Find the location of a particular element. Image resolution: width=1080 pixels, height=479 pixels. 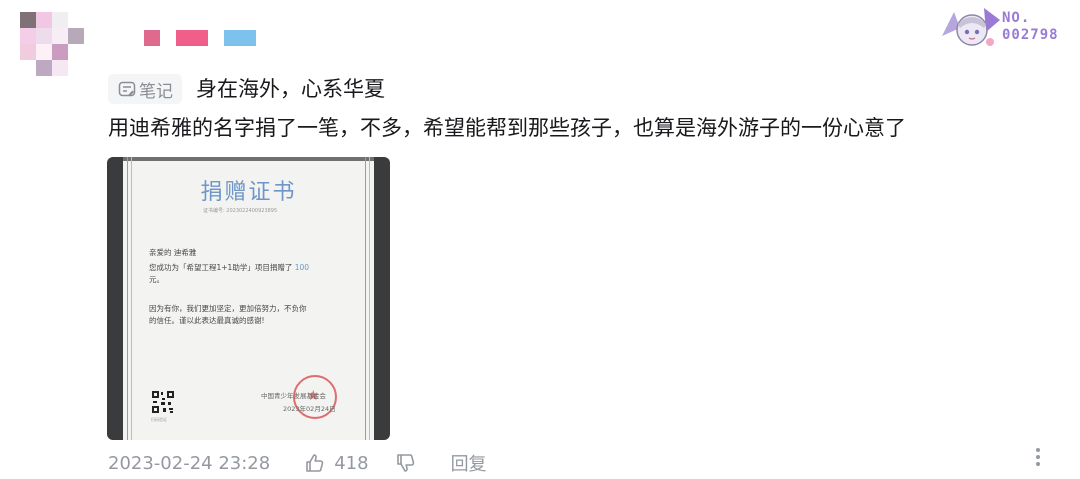

more-options-button is located at coordinates (1038, 458).